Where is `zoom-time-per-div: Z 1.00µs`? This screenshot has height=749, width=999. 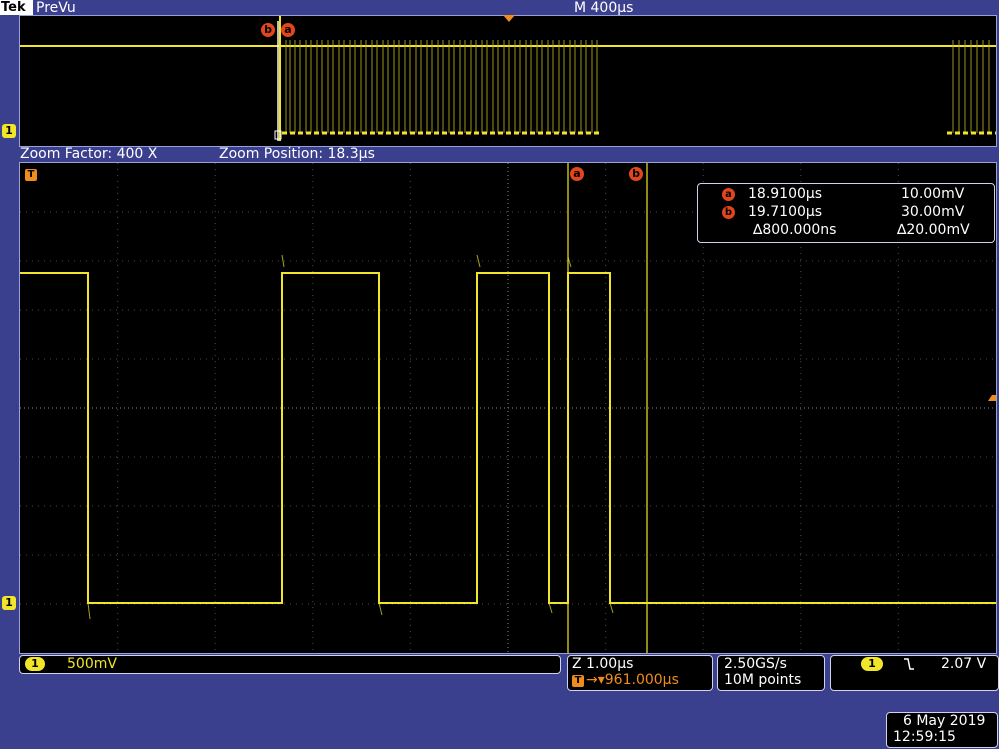
zoom-time-per-div: Z 1.00µs is located at coordinates (603, 664).